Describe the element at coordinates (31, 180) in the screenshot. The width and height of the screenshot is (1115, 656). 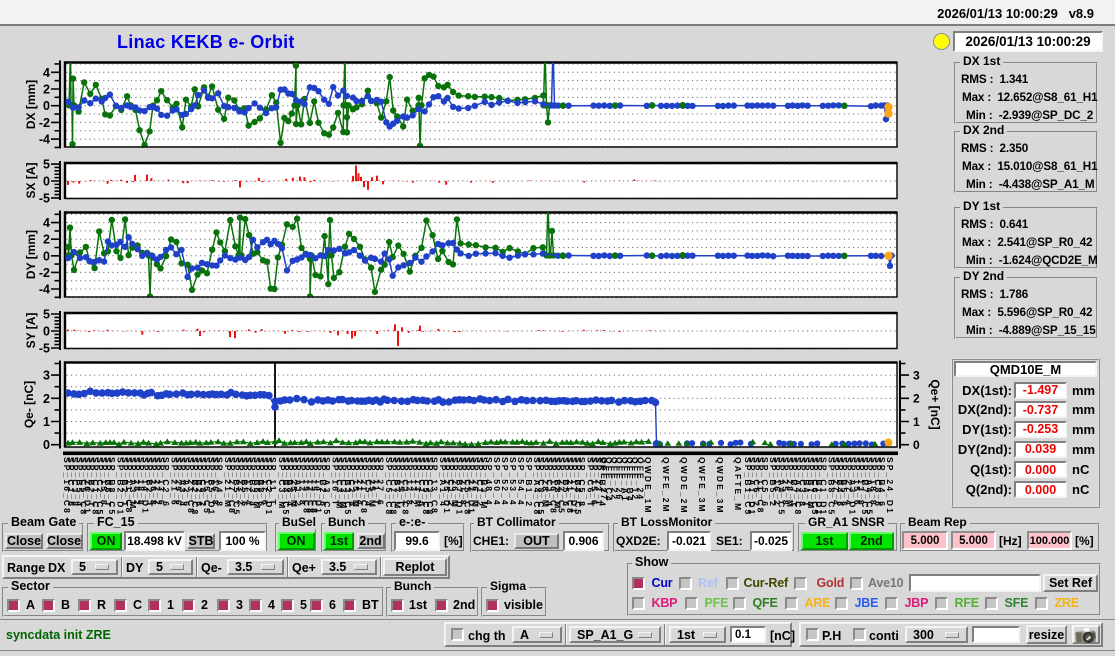
I see `svg-text: SX [A]` at that location.